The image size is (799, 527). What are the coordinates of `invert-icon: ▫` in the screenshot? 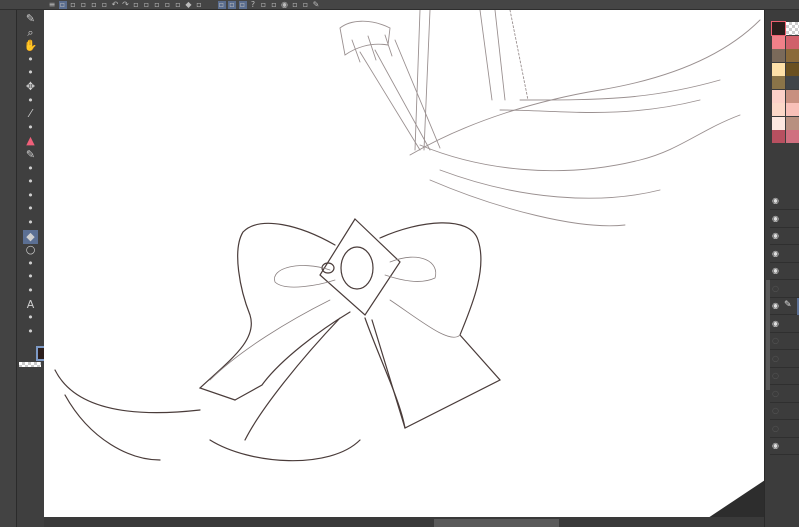 It's located at (157, 5).